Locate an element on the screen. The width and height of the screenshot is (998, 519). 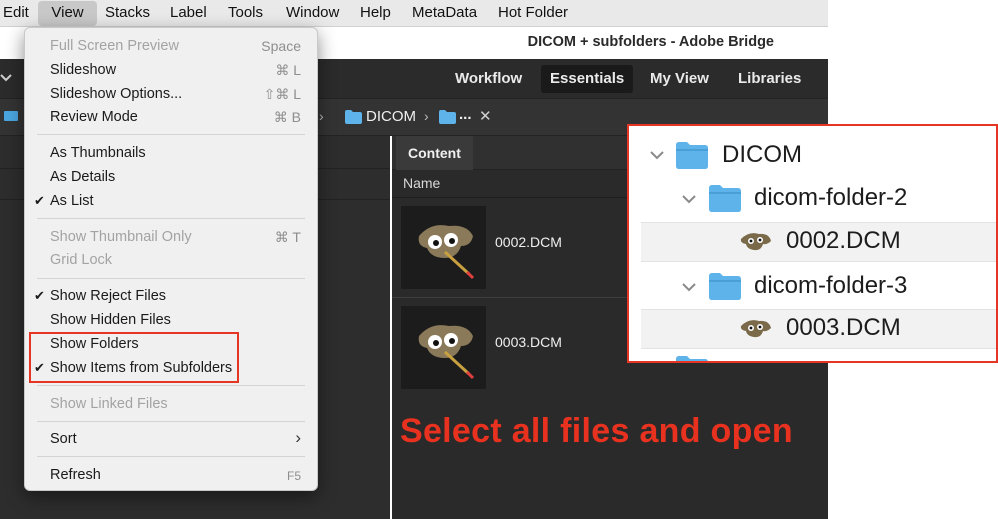
menu-item-show-hidden-files: Show Hidden Files is located at coordinates (171, 320).